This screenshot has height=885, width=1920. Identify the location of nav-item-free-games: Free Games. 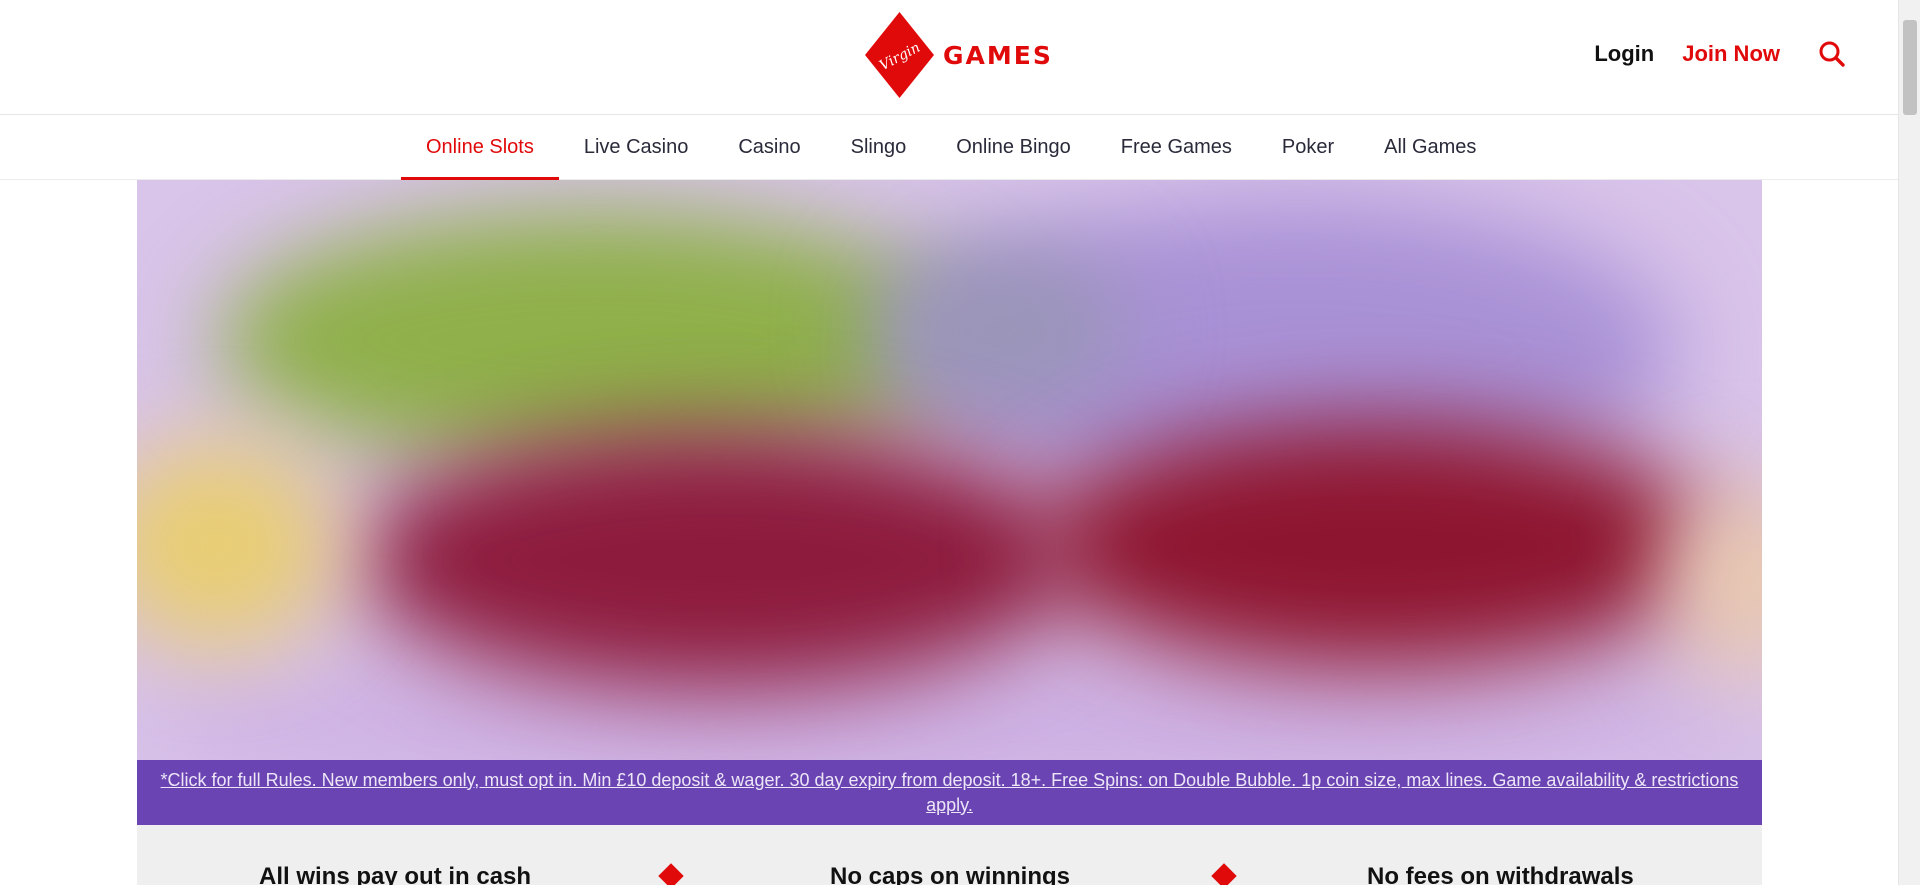
(1176, 147).